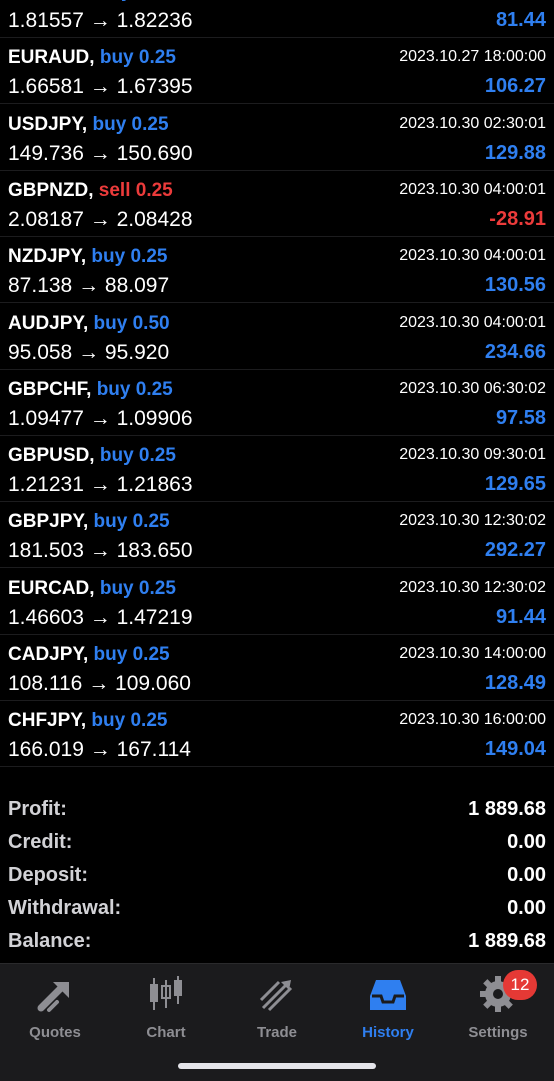  Describe the element at coordinates (472, 653) in the screenshot. I see `trade-time: 2023.10.30 14:00:00` at that location.